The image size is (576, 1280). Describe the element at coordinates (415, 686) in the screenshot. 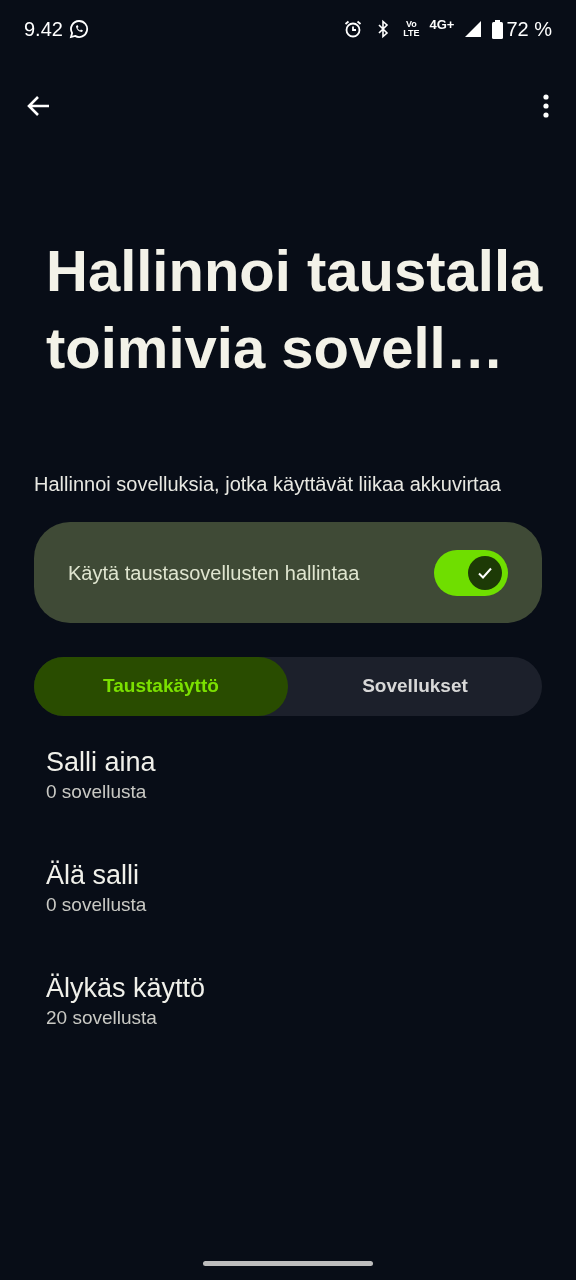

I see `tab: Sovellukset` at that location.